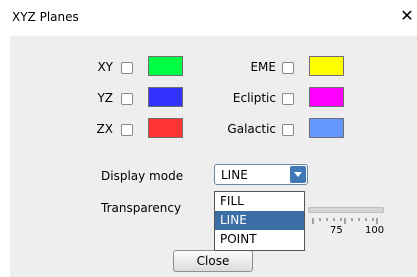 The image size is (417, 277). What do you see at coordinates (105, 67) in the screenshot?
I see `plane-label-xy: XY` at bounding box center [105, 67].